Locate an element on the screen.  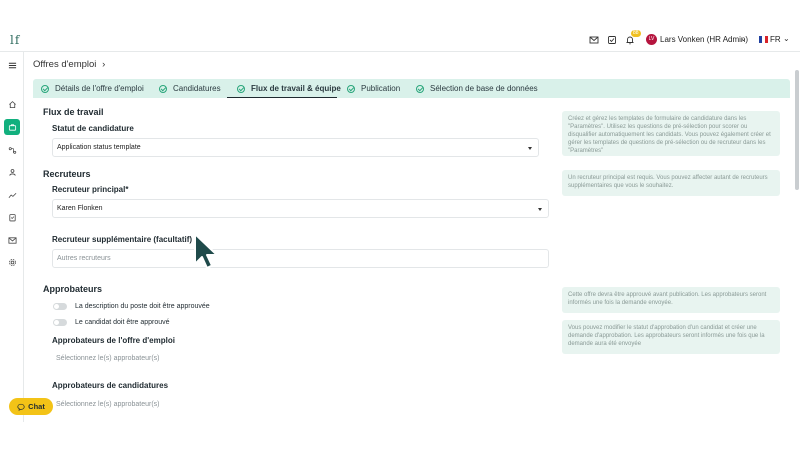
status-label: Statut de candidature is located at coordinates (93, 128).